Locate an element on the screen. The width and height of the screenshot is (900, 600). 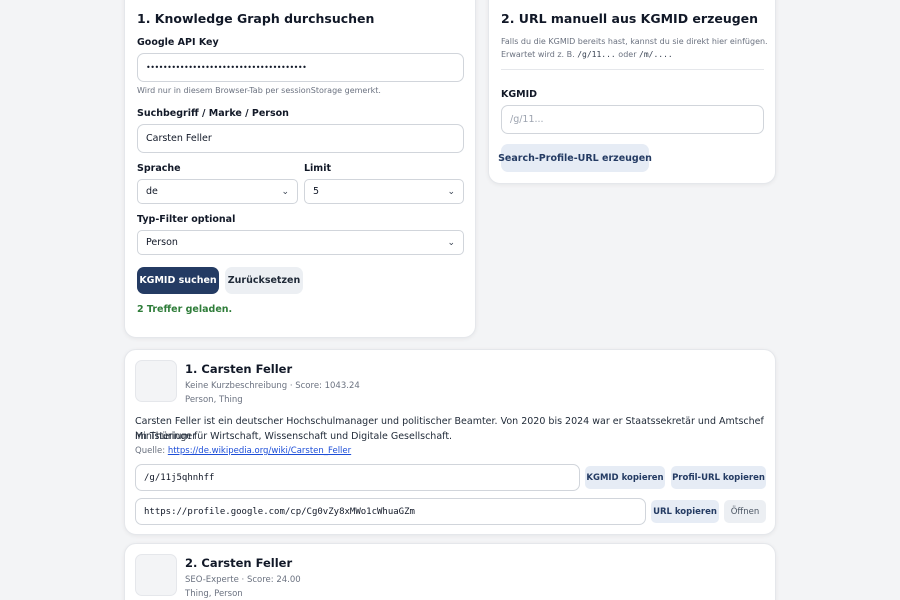
result-meta: SEO-Experte · Score: 24.00 is located at coordinates (243, 580).